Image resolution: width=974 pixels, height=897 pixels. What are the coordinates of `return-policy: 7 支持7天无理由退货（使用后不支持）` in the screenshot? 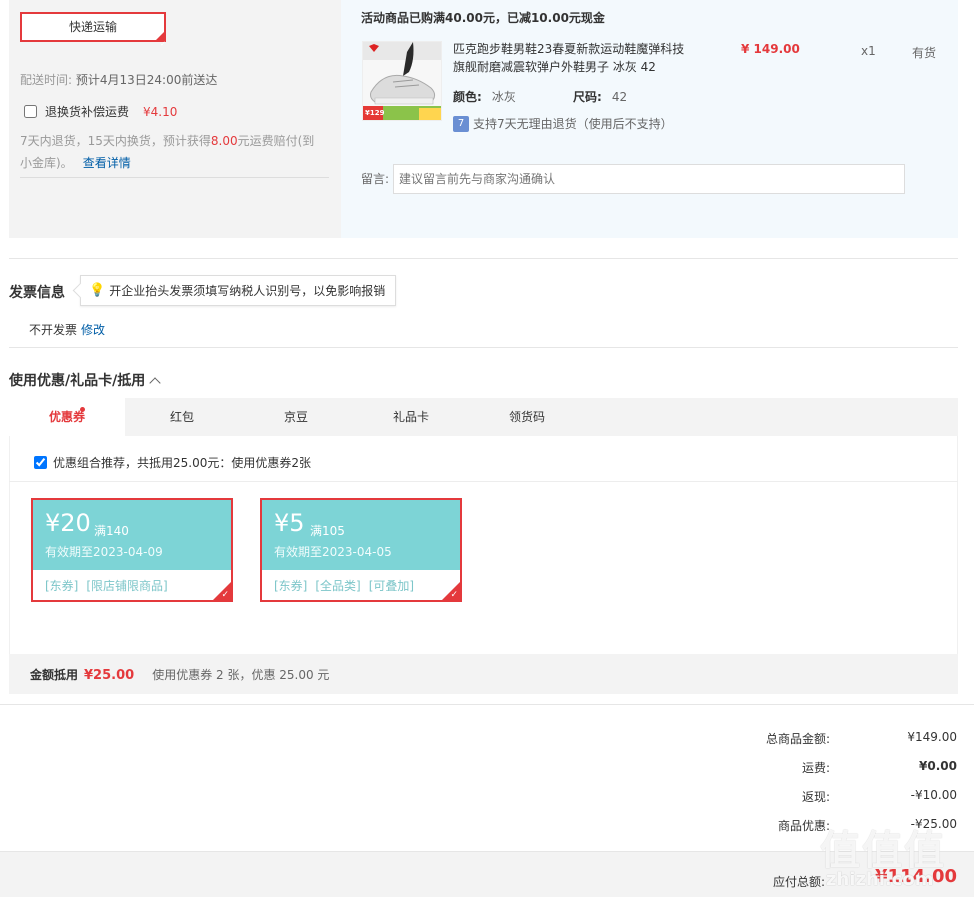 It's located at (563, 123).